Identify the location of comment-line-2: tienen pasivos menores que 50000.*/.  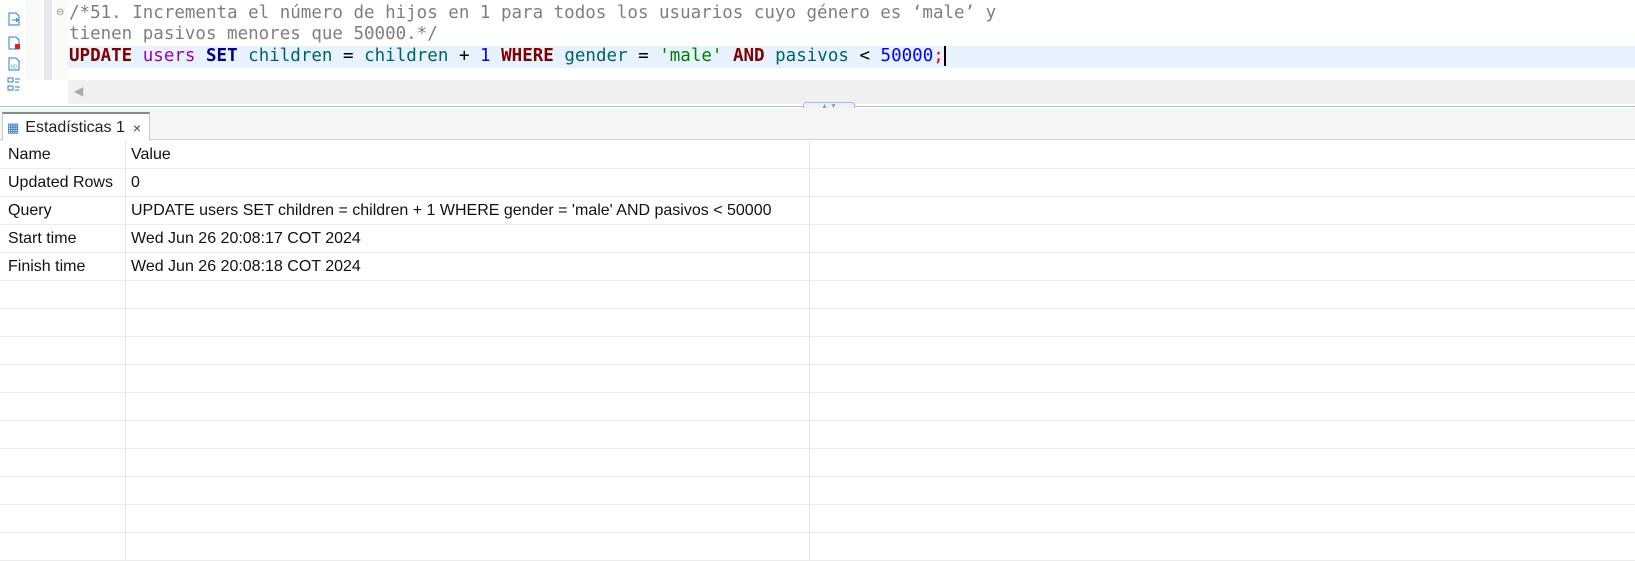
(253, 34).